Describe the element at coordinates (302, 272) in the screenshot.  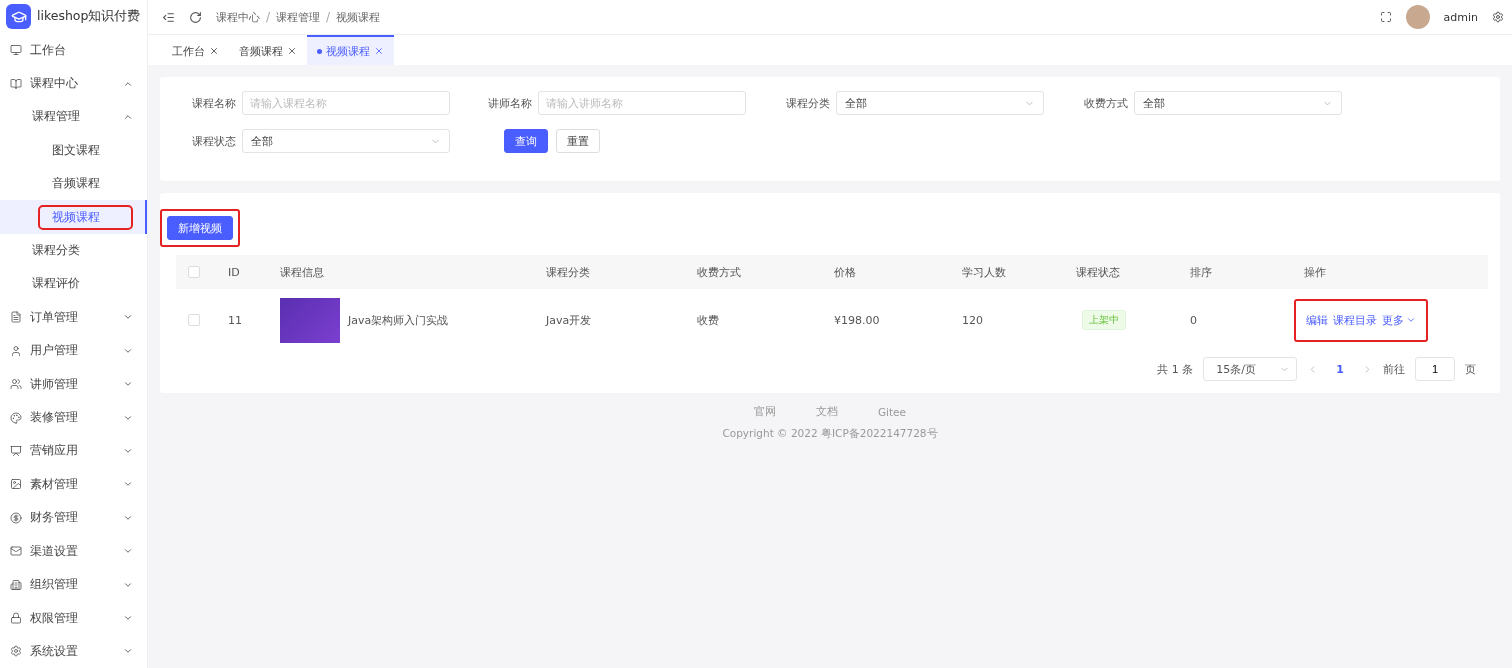
I see `column-header: 课程信息` at that location.